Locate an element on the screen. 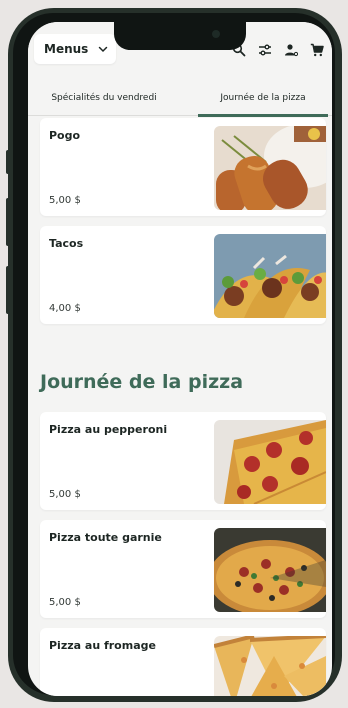 This screenshot has height=708, width=348. menu-item-name: Pizza au fromage is located at coordinates (102, 645).